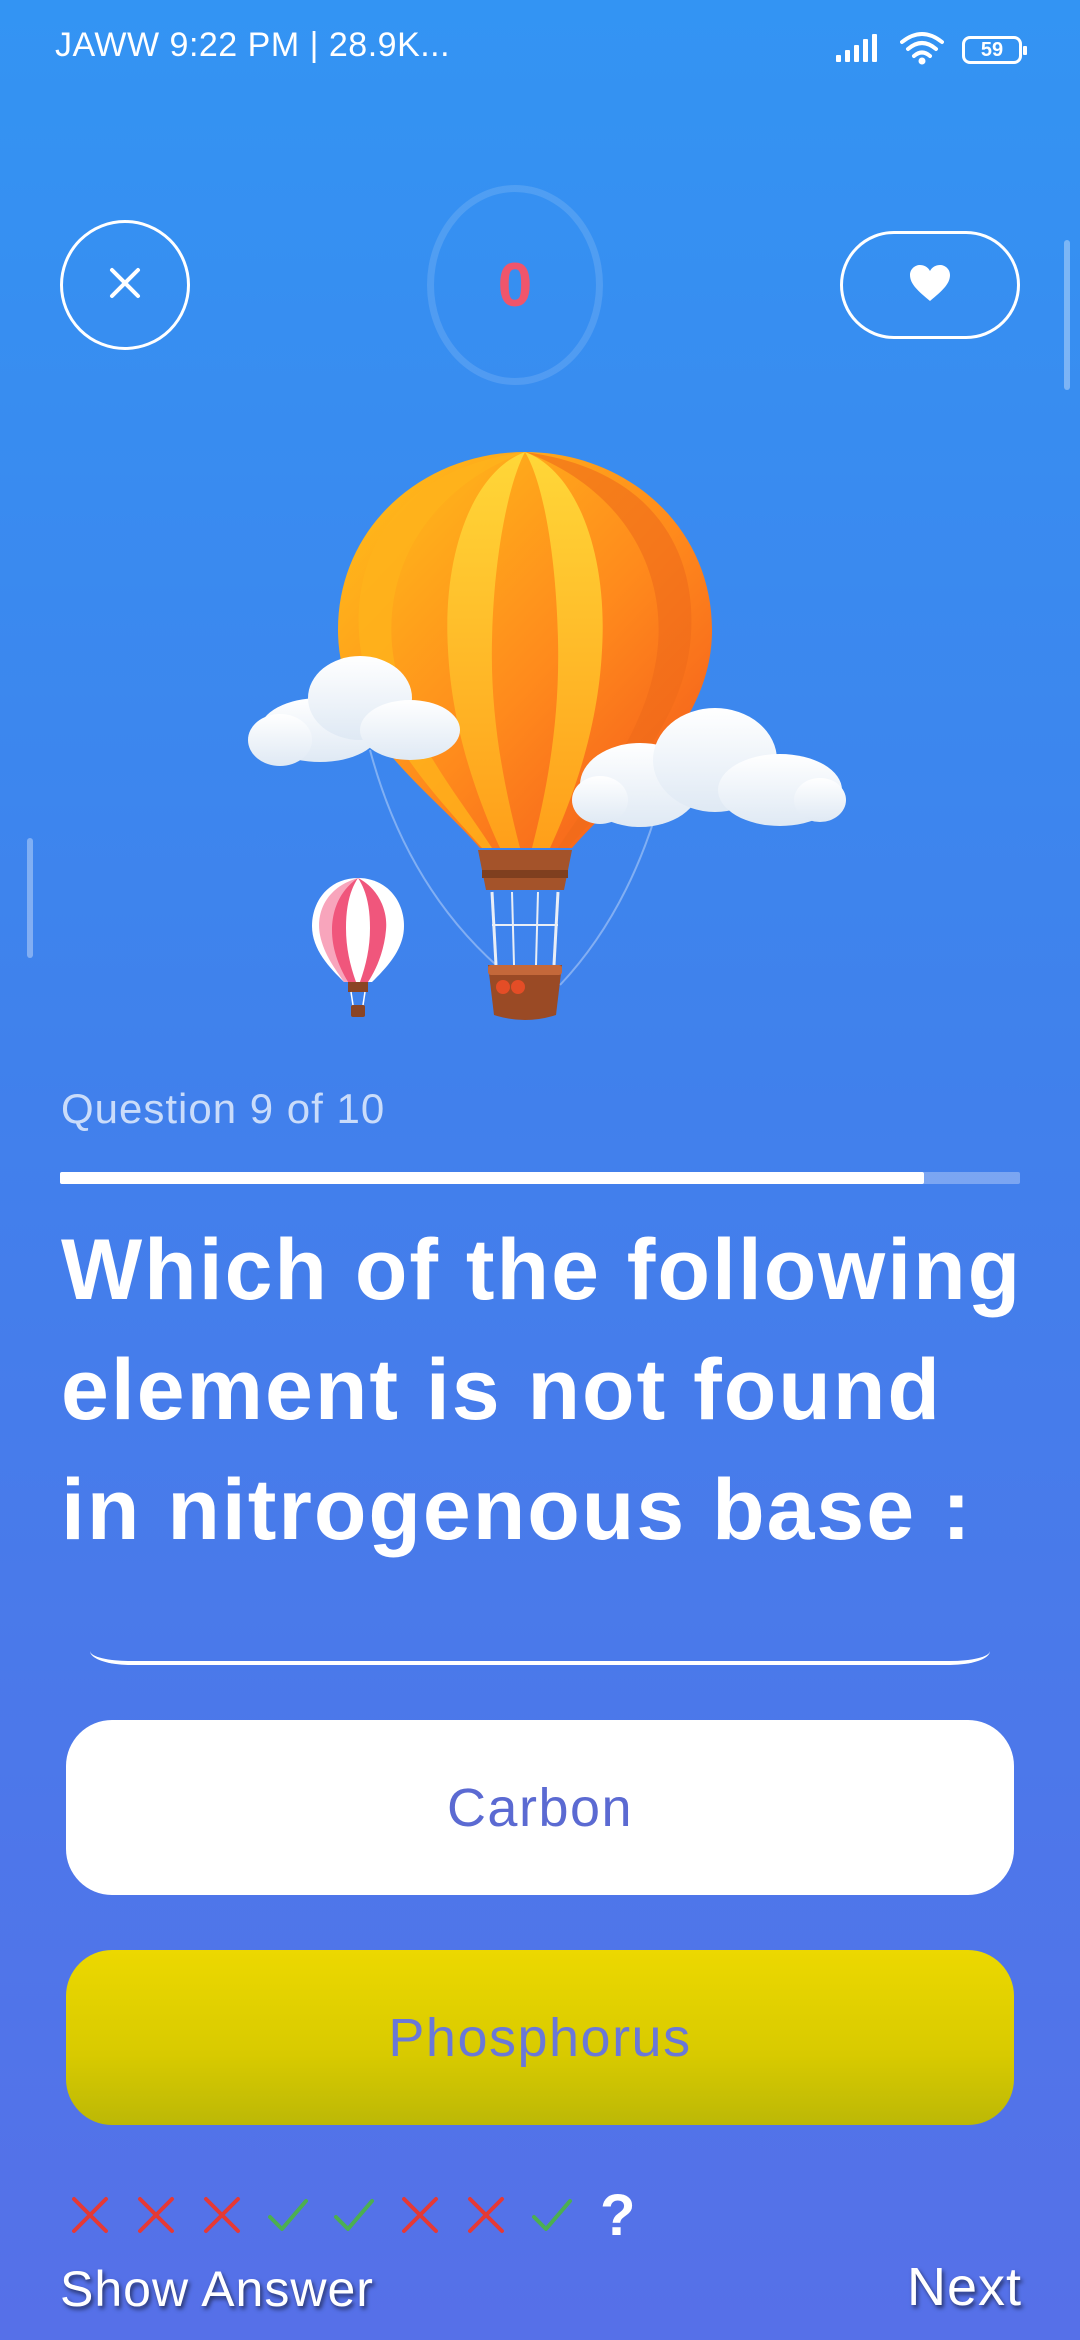  What do you see at coordinates (540, 48) in the screenshot?
I see `status-bar: JAWW 9:22 PM | 28.9K... 59` at bounding box center [540, 48].